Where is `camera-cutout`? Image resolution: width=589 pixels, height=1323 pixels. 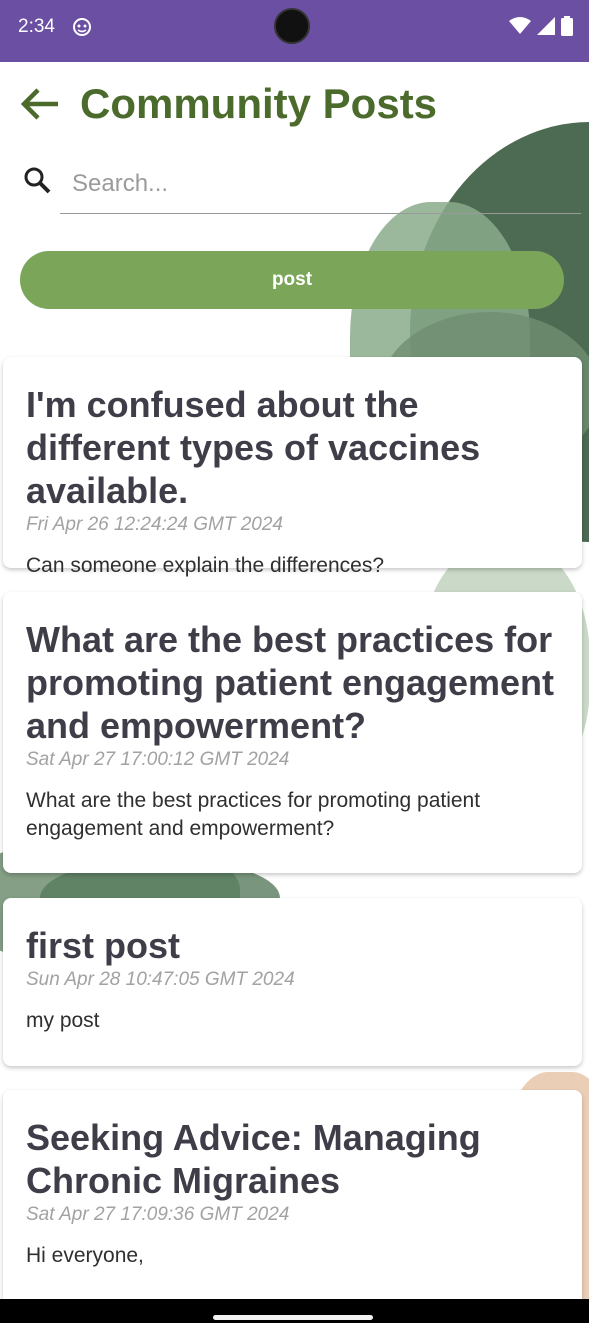
camera-cutout is located at coordinates (292, 26).